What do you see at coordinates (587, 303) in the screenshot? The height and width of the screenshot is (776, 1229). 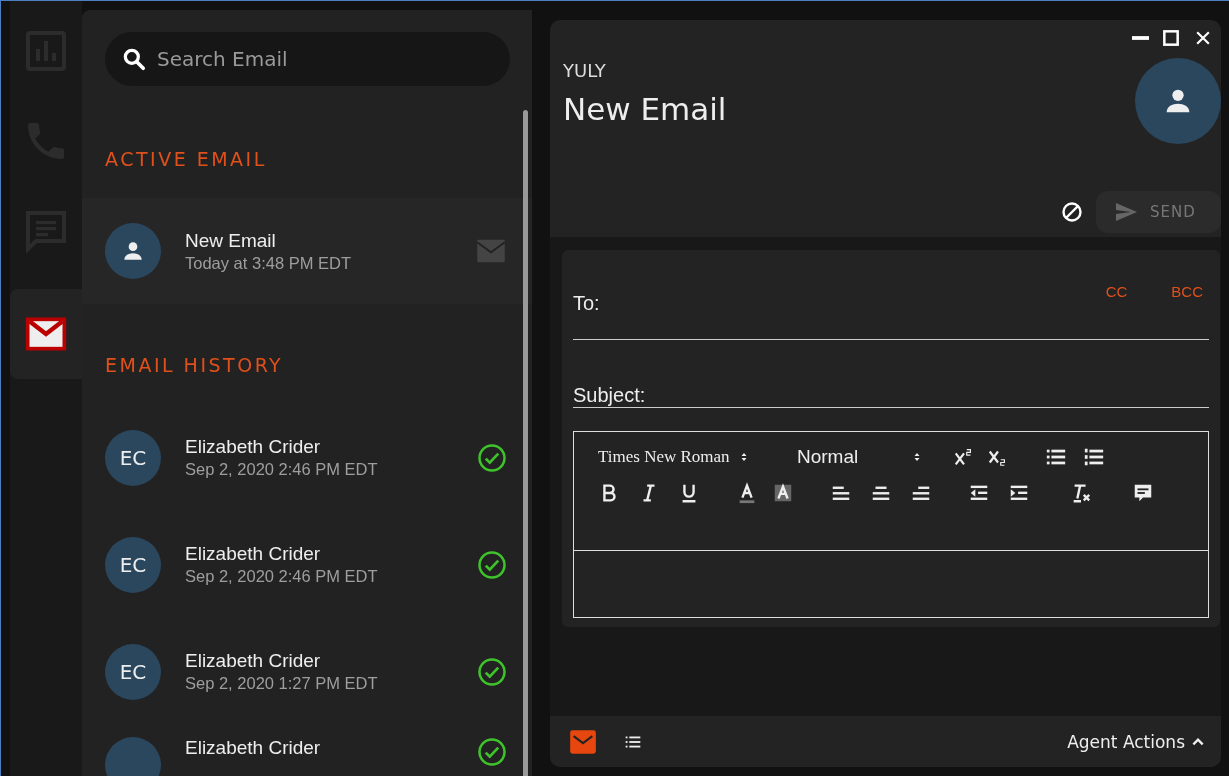 I see `to-label: To:` at bounding box center [587, 303].